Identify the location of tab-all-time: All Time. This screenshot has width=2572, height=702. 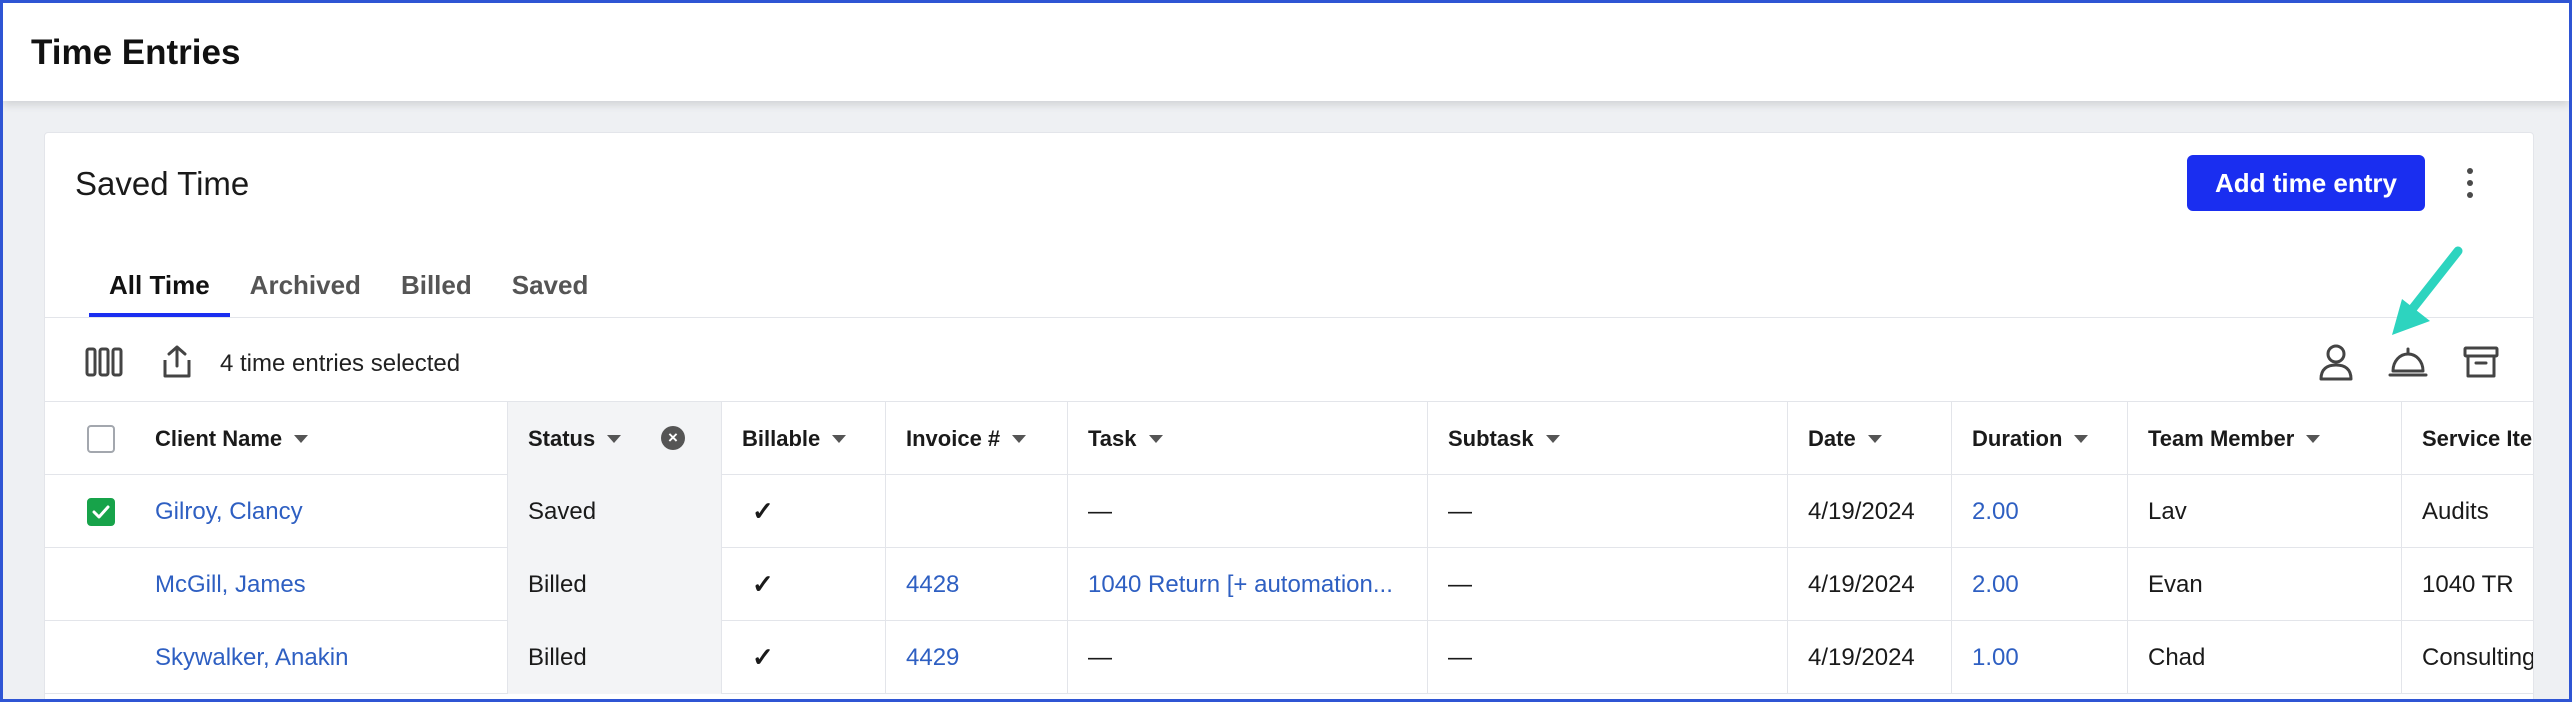
(159, 285).